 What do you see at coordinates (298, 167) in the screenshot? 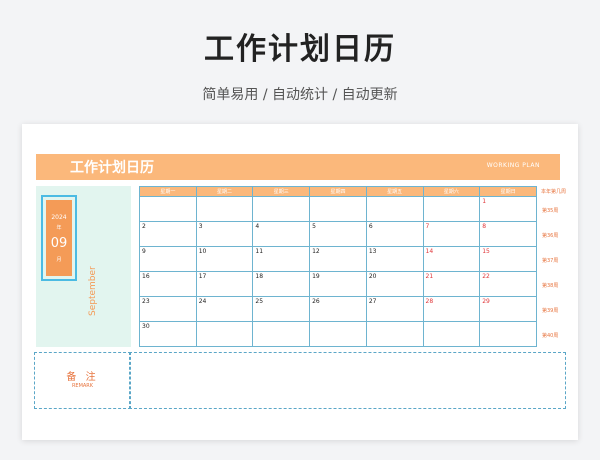
I see `sheet-banner: 工作计划日历 WORKING PLAN` at bounding box center [298, 167].